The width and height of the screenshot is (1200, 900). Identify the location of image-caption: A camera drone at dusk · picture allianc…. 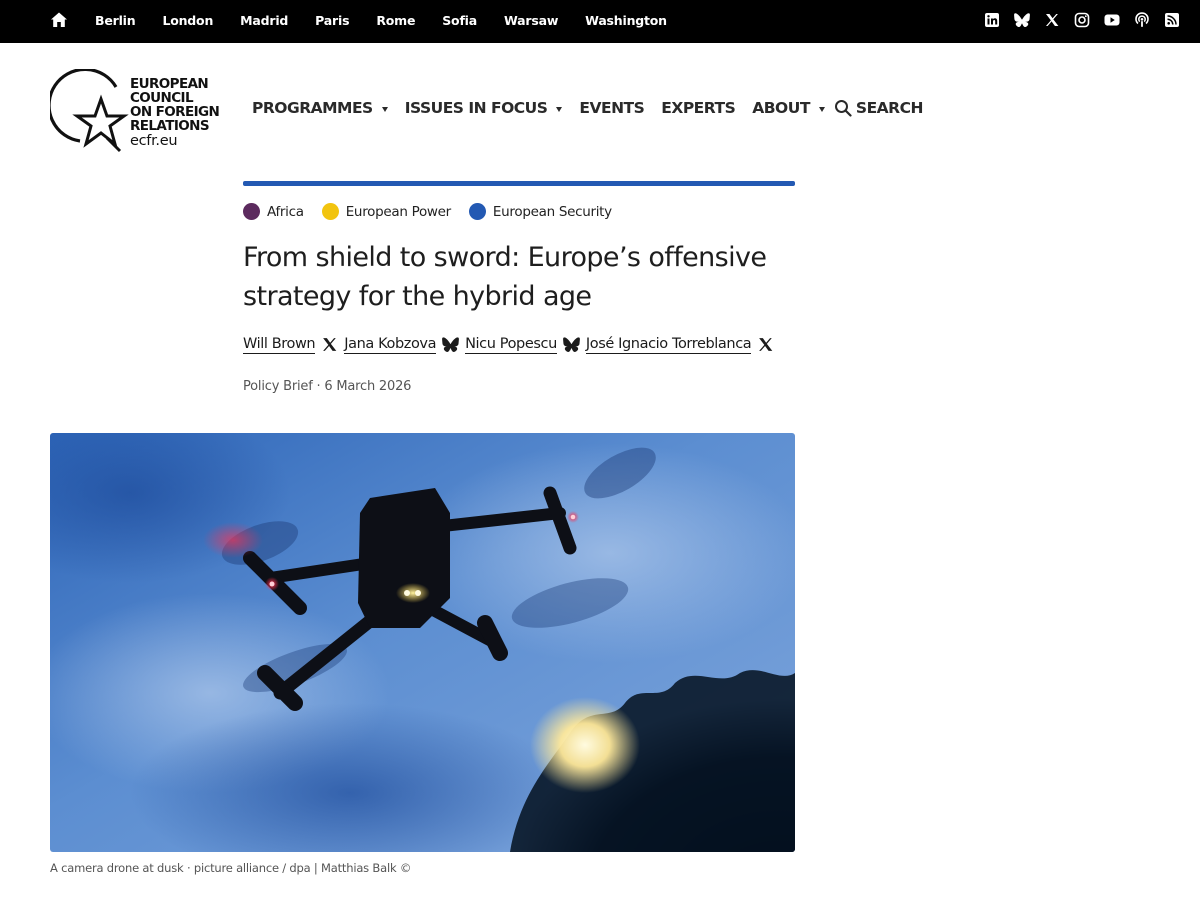
(231, 868).